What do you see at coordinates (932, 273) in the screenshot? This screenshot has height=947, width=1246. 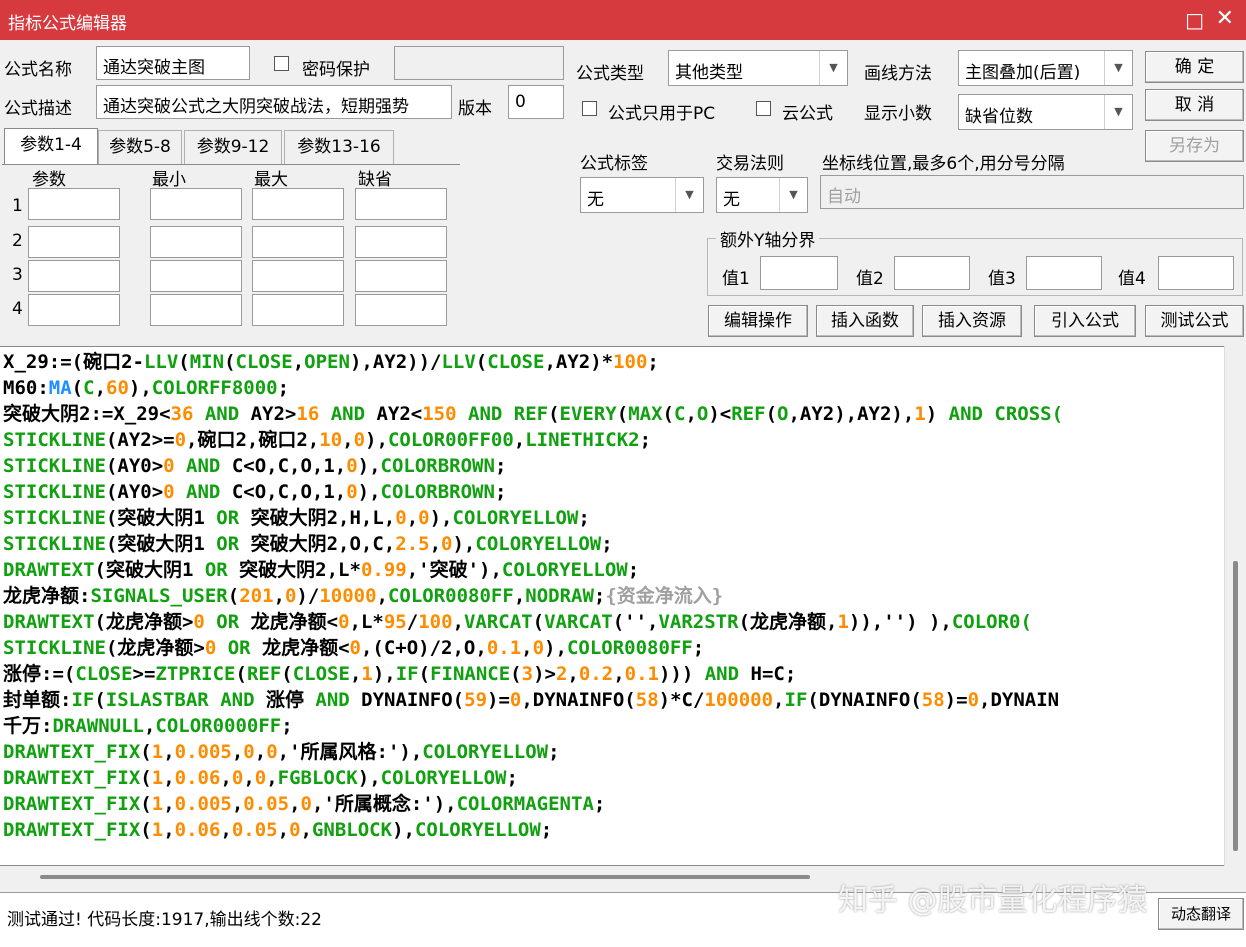 I see `value2-input` at bounding box center [932, 273].